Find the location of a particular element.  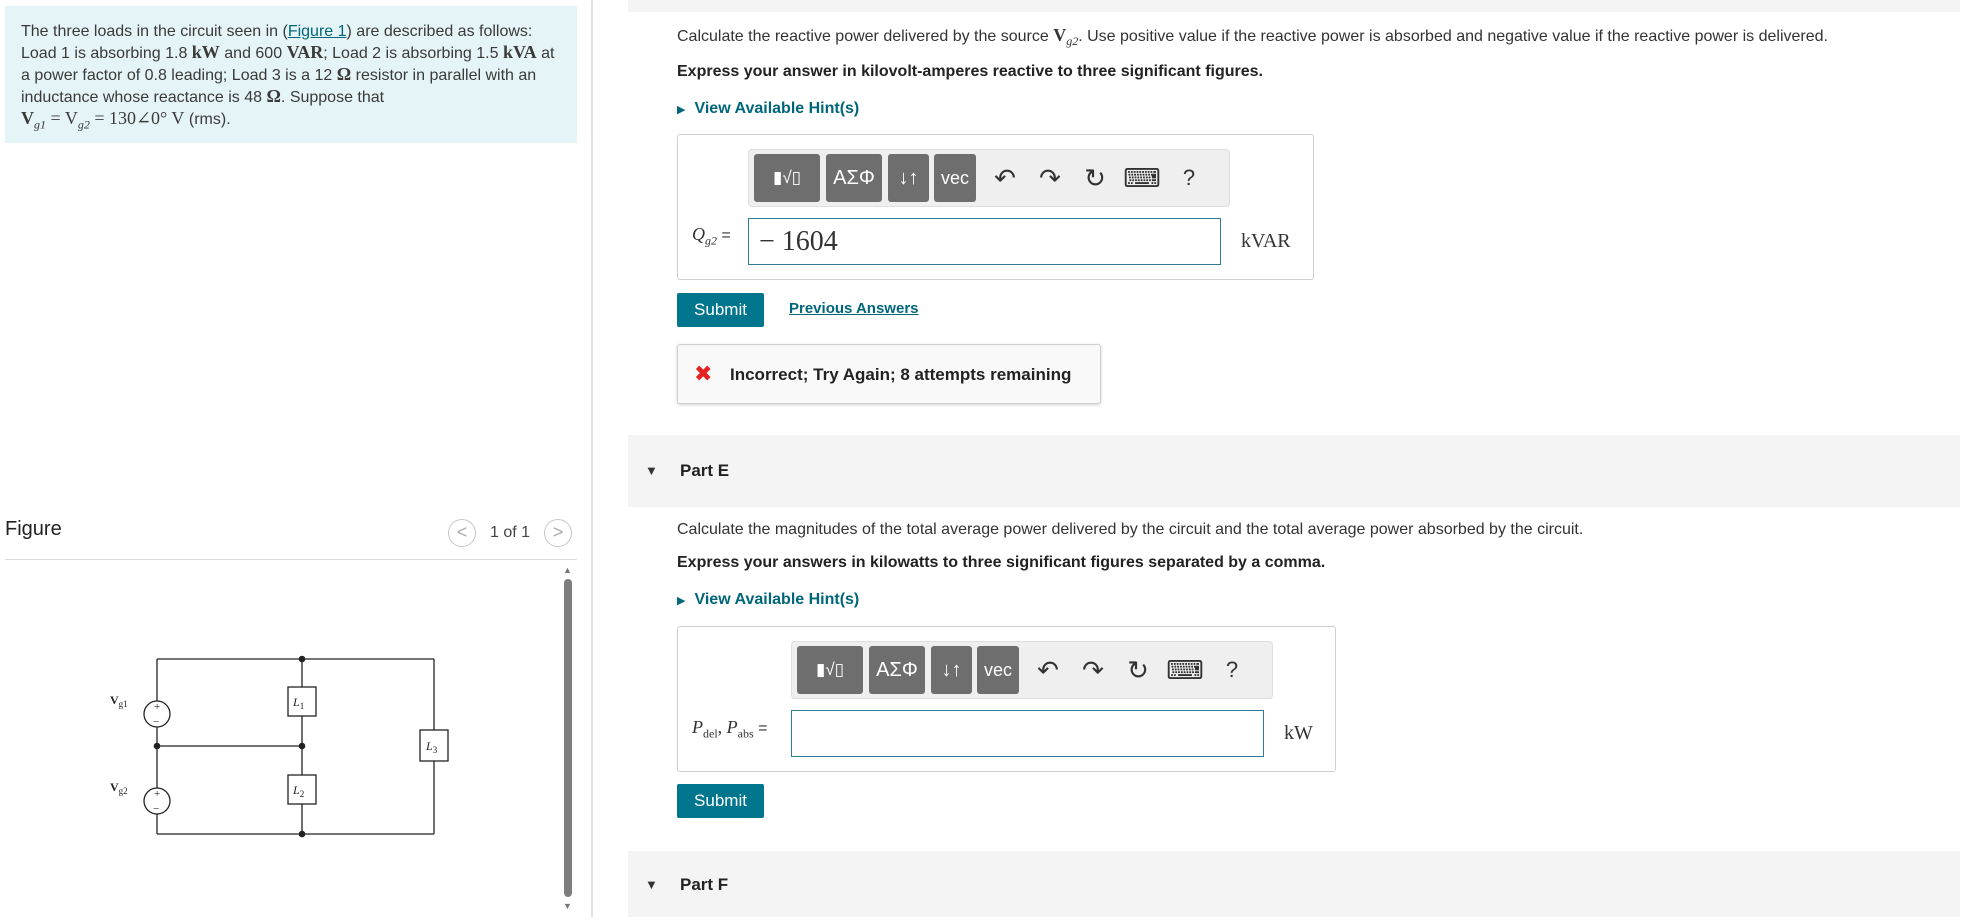

part-e-unit: kW is located at coordinates (1298, 733).